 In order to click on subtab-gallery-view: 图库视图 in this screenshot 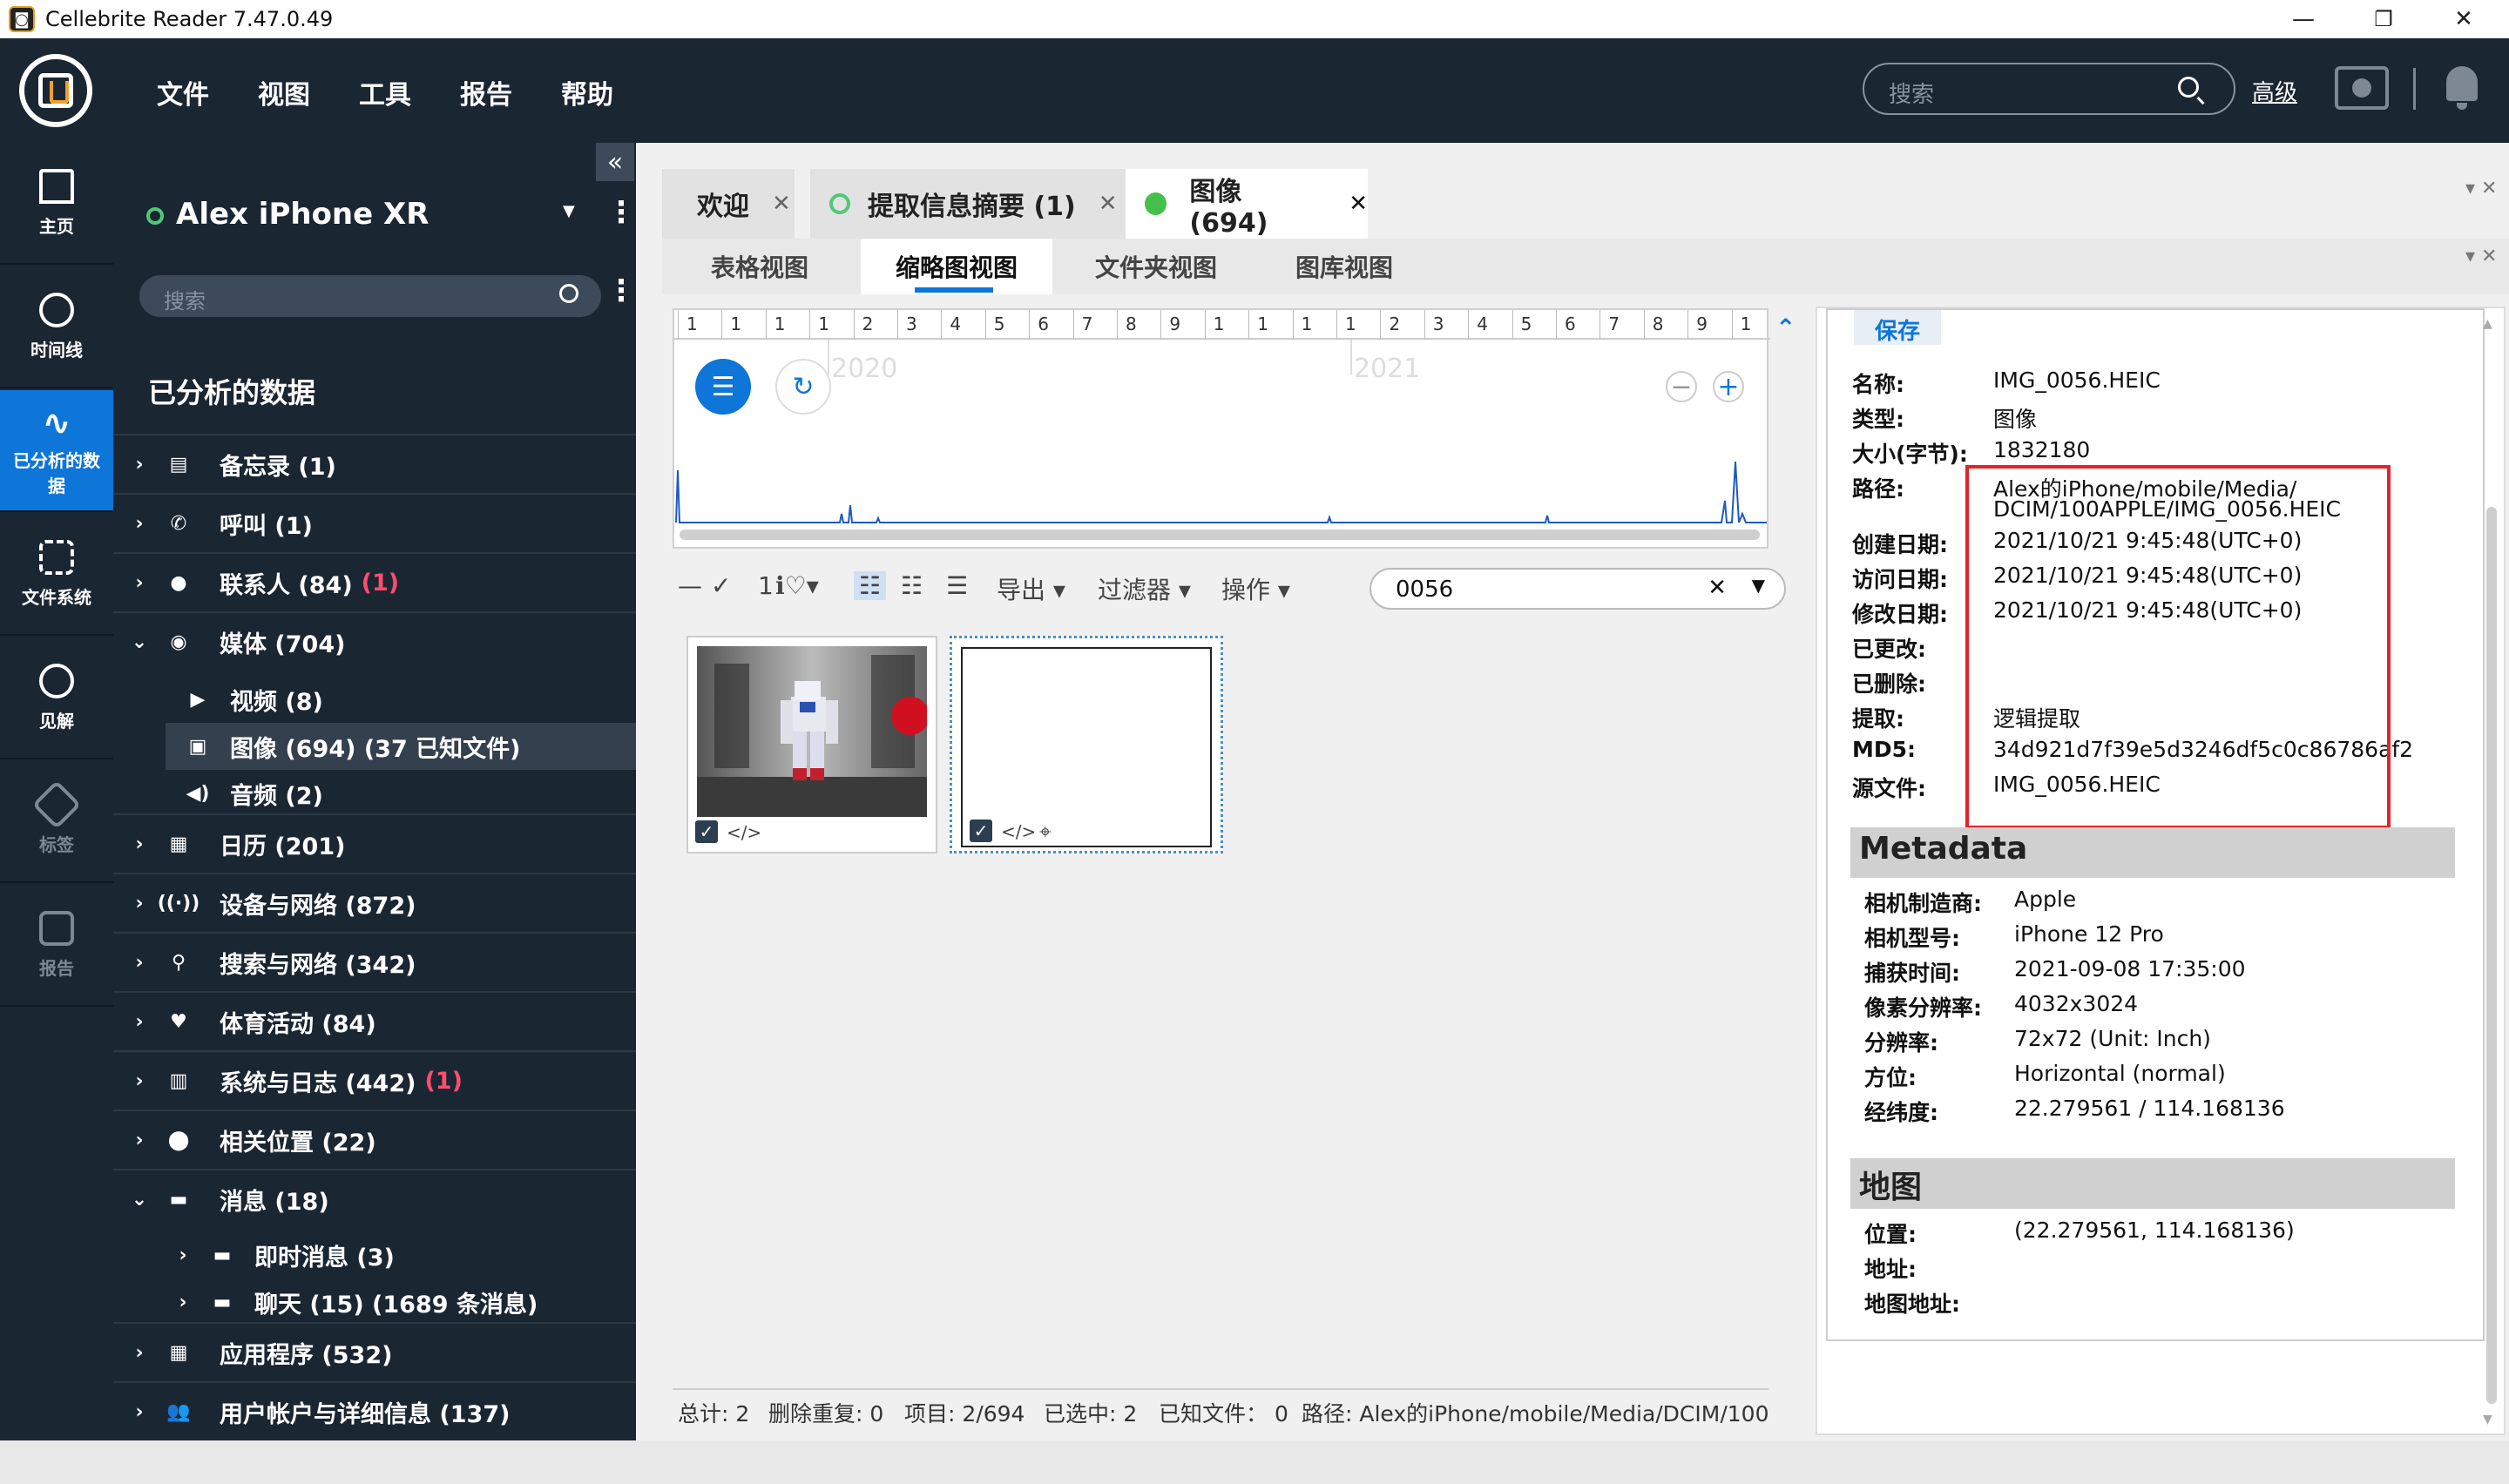, I will do `click(1344, 267)`.